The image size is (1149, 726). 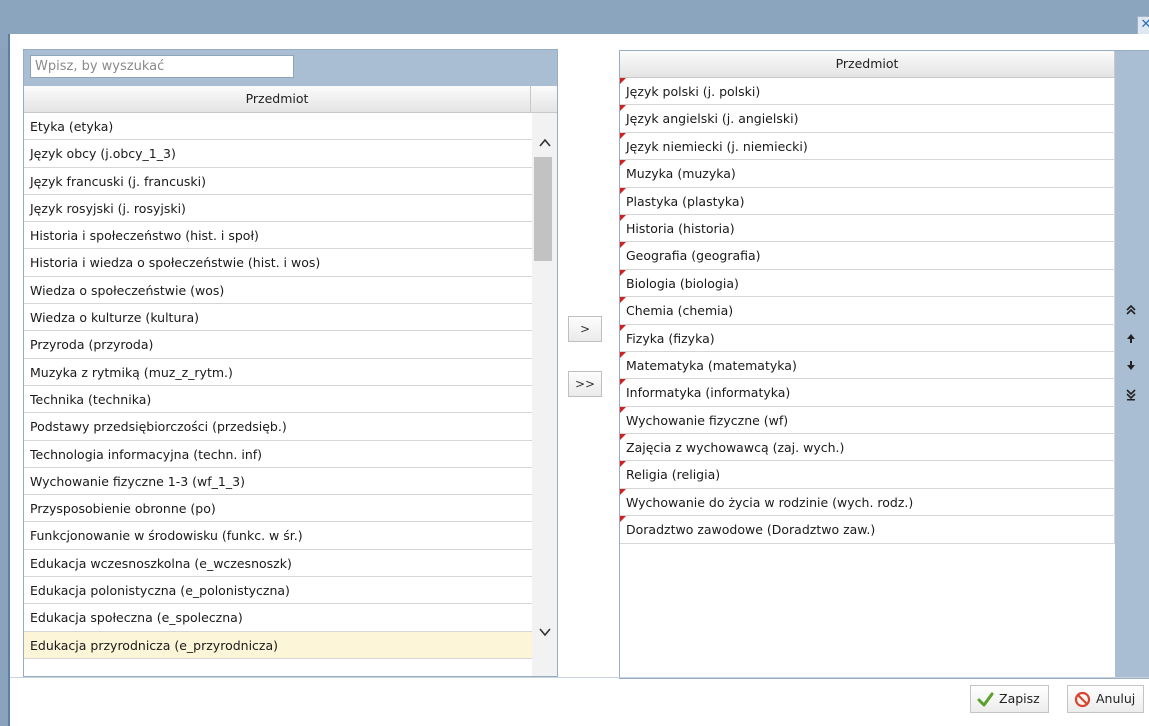 I want to click on available-subject-row: Etyka (etyka), so click(x=278, y=127).